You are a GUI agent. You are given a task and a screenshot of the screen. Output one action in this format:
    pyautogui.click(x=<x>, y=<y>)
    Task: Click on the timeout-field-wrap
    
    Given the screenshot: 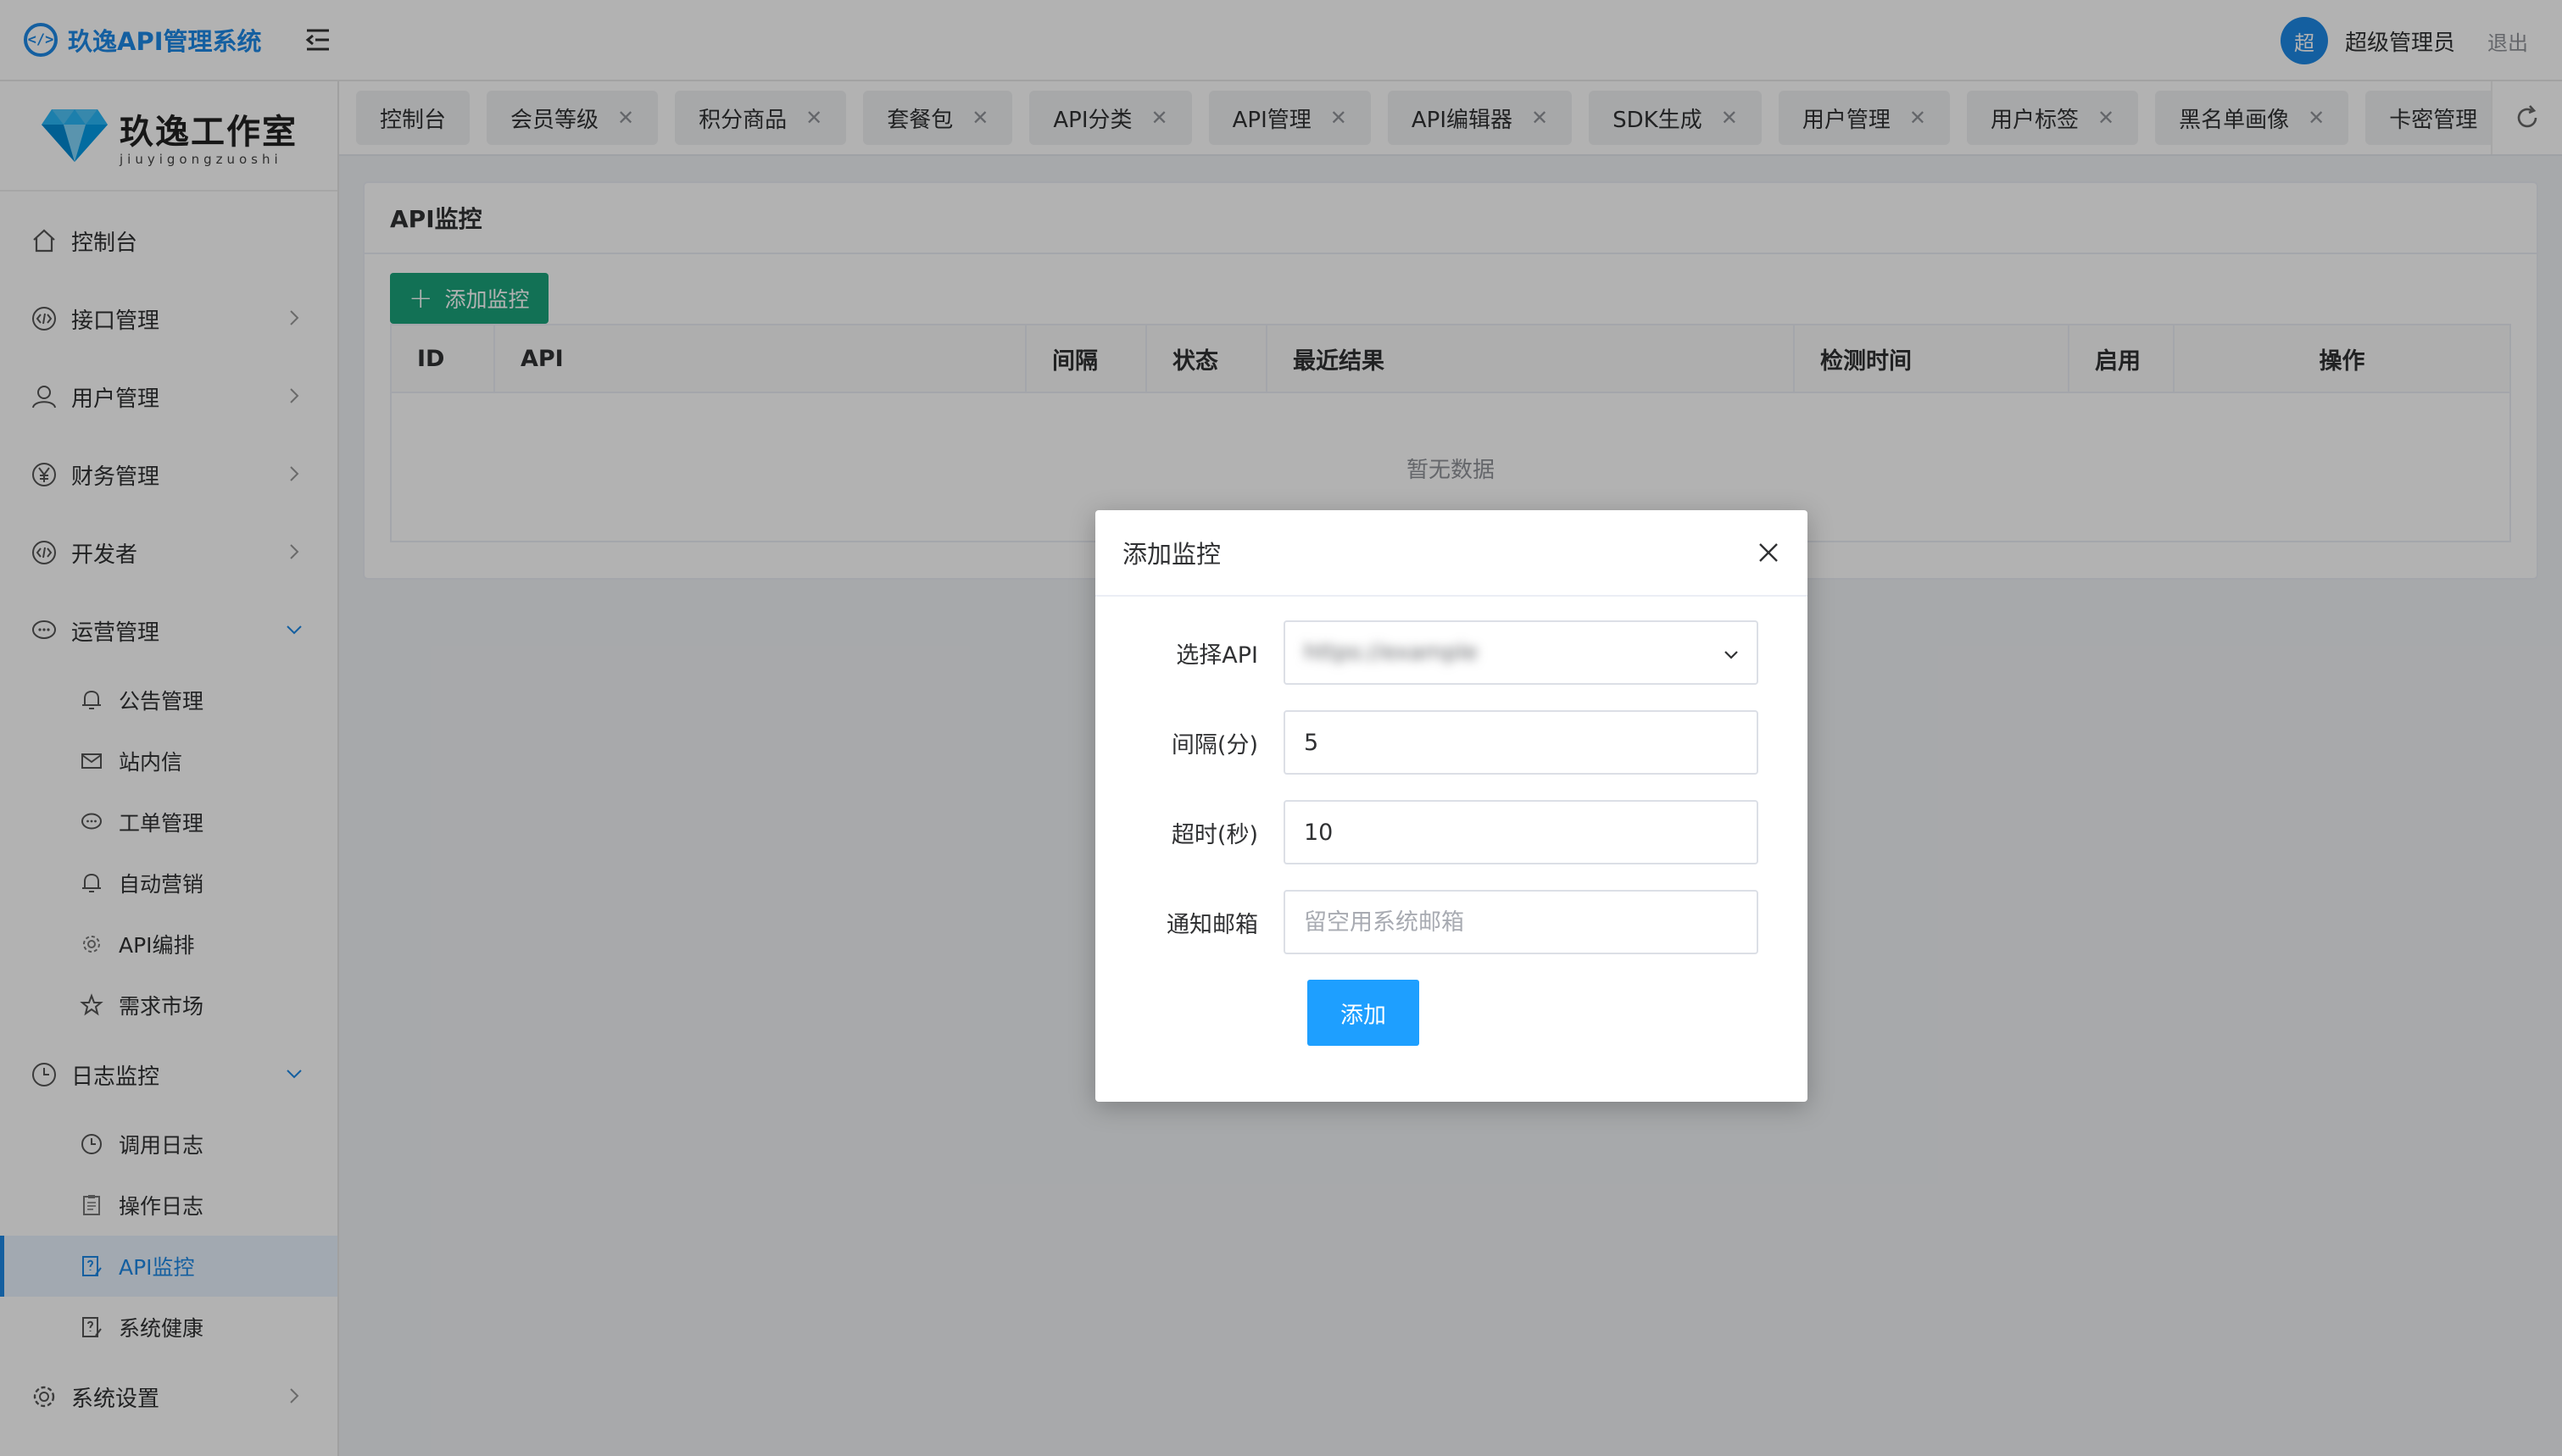 What is the action you would take?
    pyautogui.click(x=1521, y=832)
    